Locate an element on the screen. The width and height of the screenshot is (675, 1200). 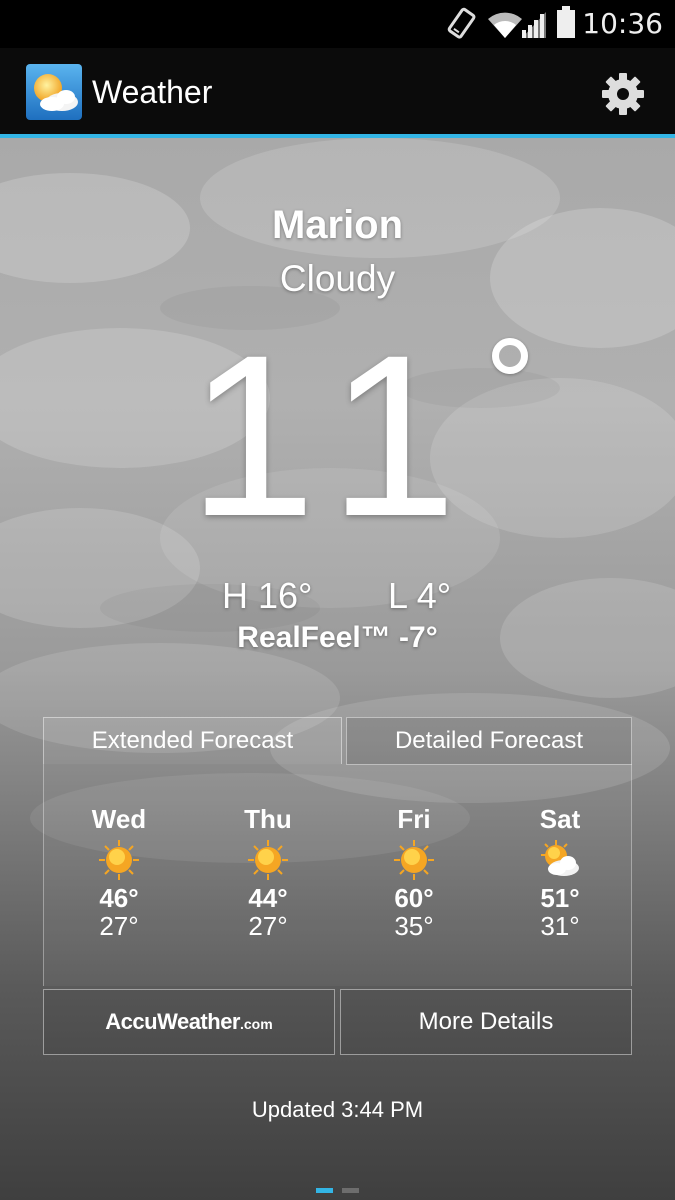
forecast-day-name: Fri is located at coordinates (414, 819).